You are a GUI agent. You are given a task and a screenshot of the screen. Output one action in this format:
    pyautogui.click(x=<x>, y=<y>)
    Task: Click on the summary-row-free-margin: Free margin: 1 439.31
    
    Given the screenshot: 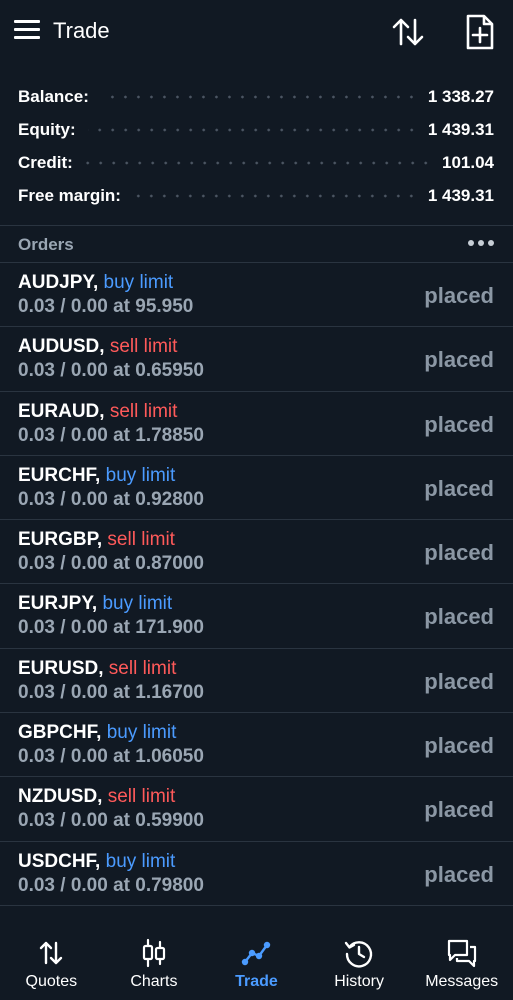 What is the action you would take?
    pyautogui.click(x=256, y=195)
    